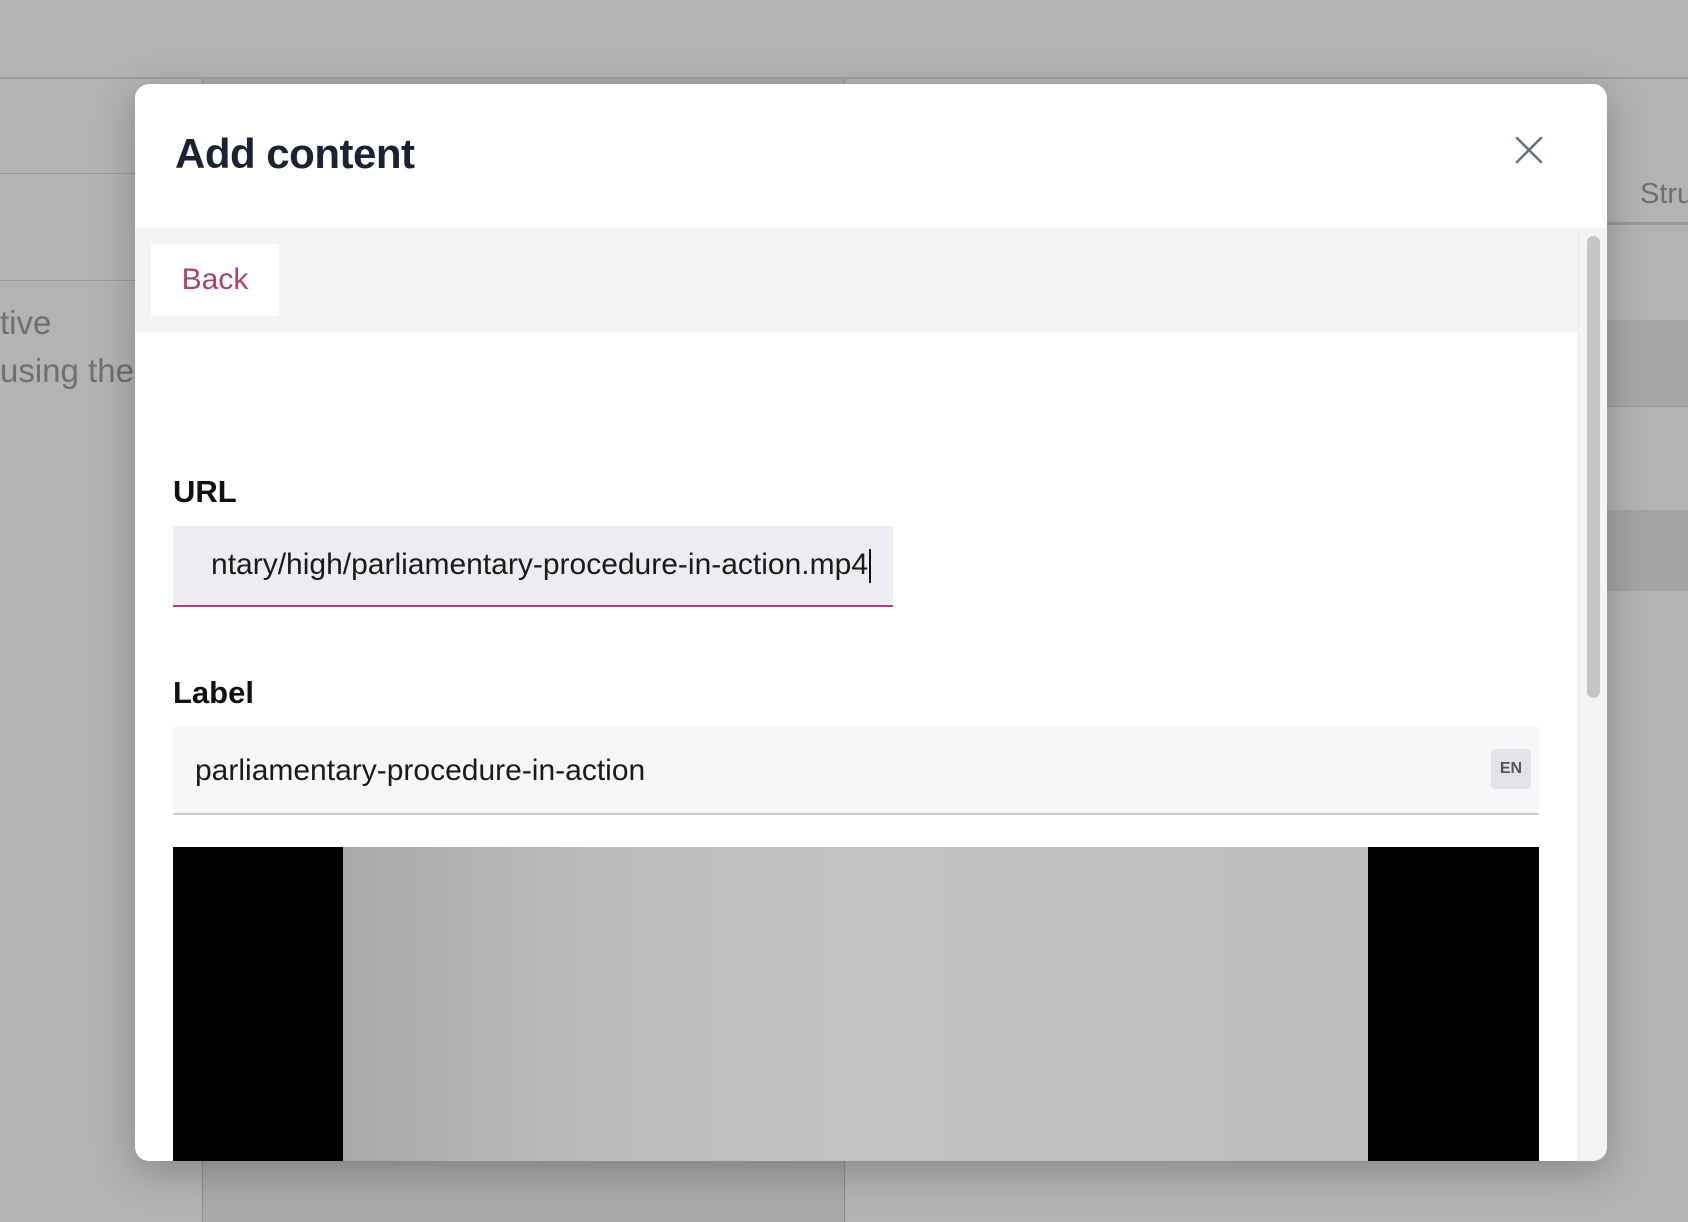 This screenshot has width=1688, height=1222. Describe the element at coordinates (215, 280) in the screenshot. I see `back-button: Back` at that location.